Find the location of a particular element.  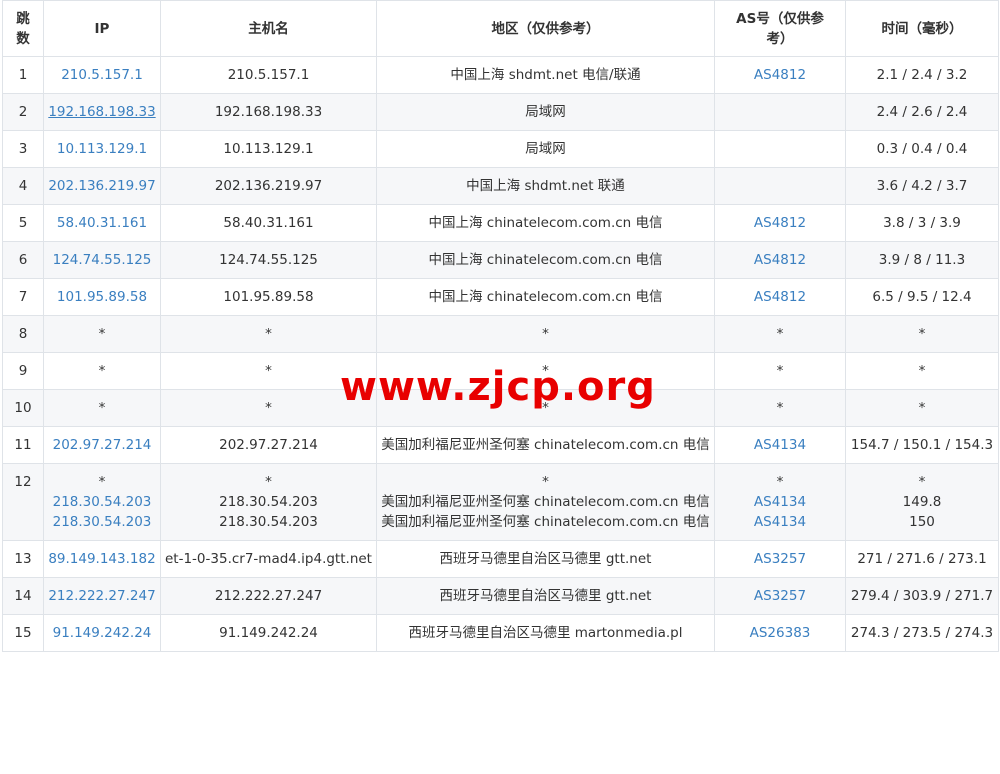

host-value: * is located at coordinates (268, 334).